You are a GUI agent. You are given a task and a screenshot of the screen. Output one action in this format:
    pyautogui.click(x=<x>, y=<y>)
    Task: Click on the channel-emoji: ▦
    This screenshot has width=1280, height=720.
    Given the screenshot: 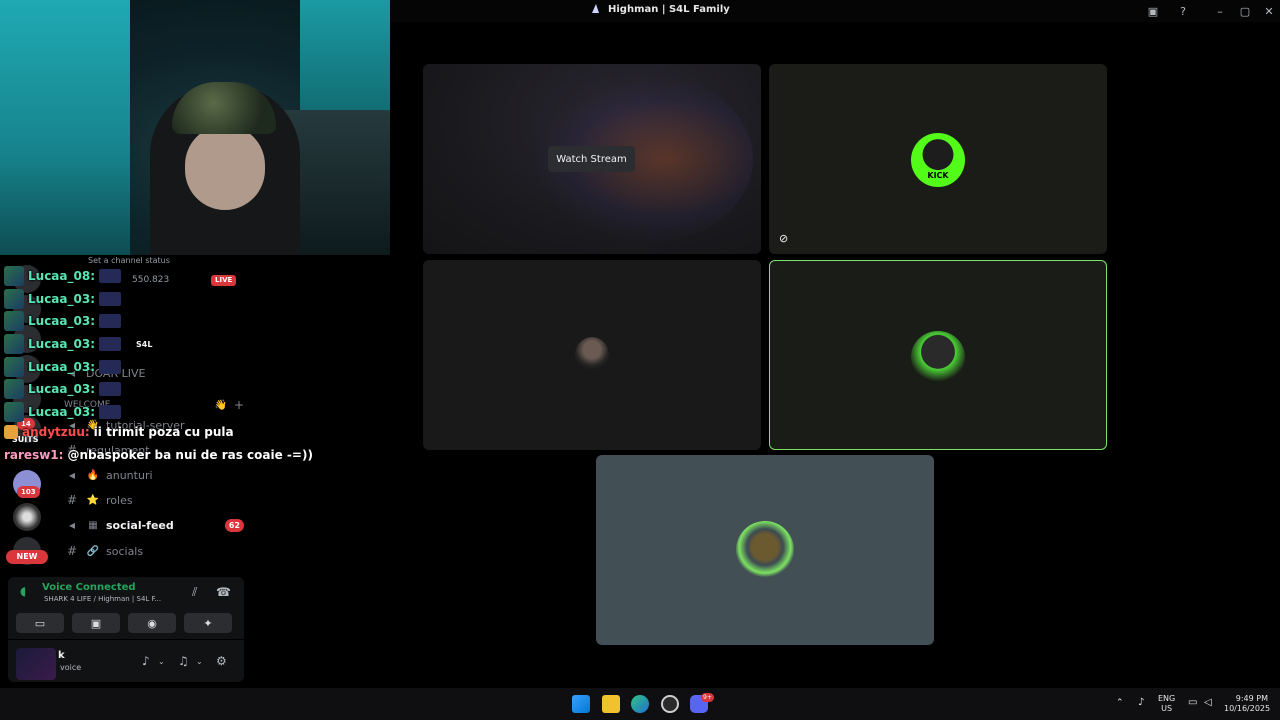 What is the action you would take?
    pyautogui.click(x=93, y=525)
    